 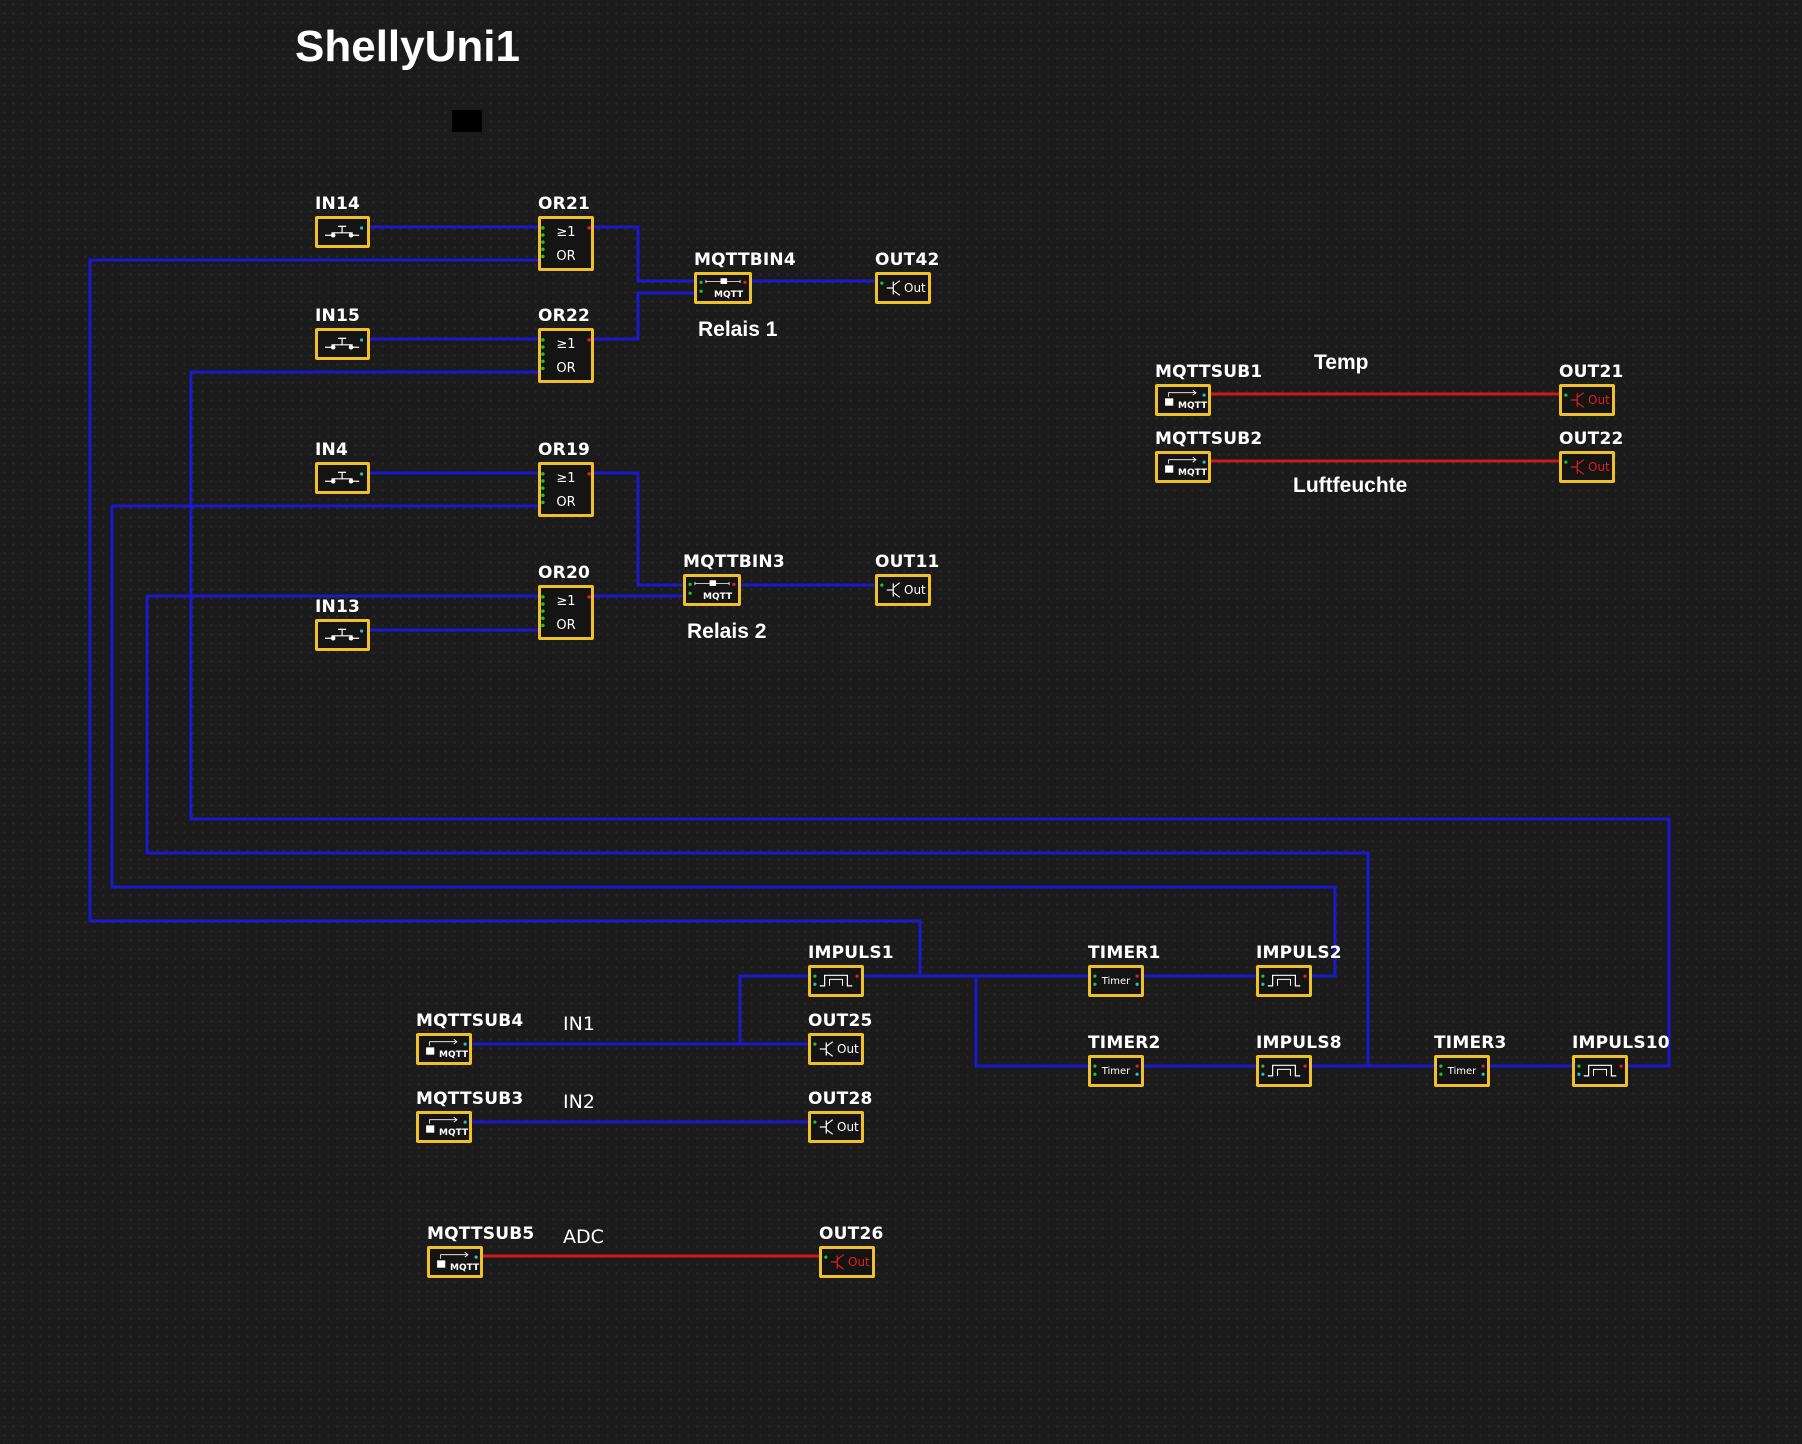 What do you see at coordinates (579, 1102) in the screenshot?
I see `caption-in2: IN2` at bounding box center [579, 1102].